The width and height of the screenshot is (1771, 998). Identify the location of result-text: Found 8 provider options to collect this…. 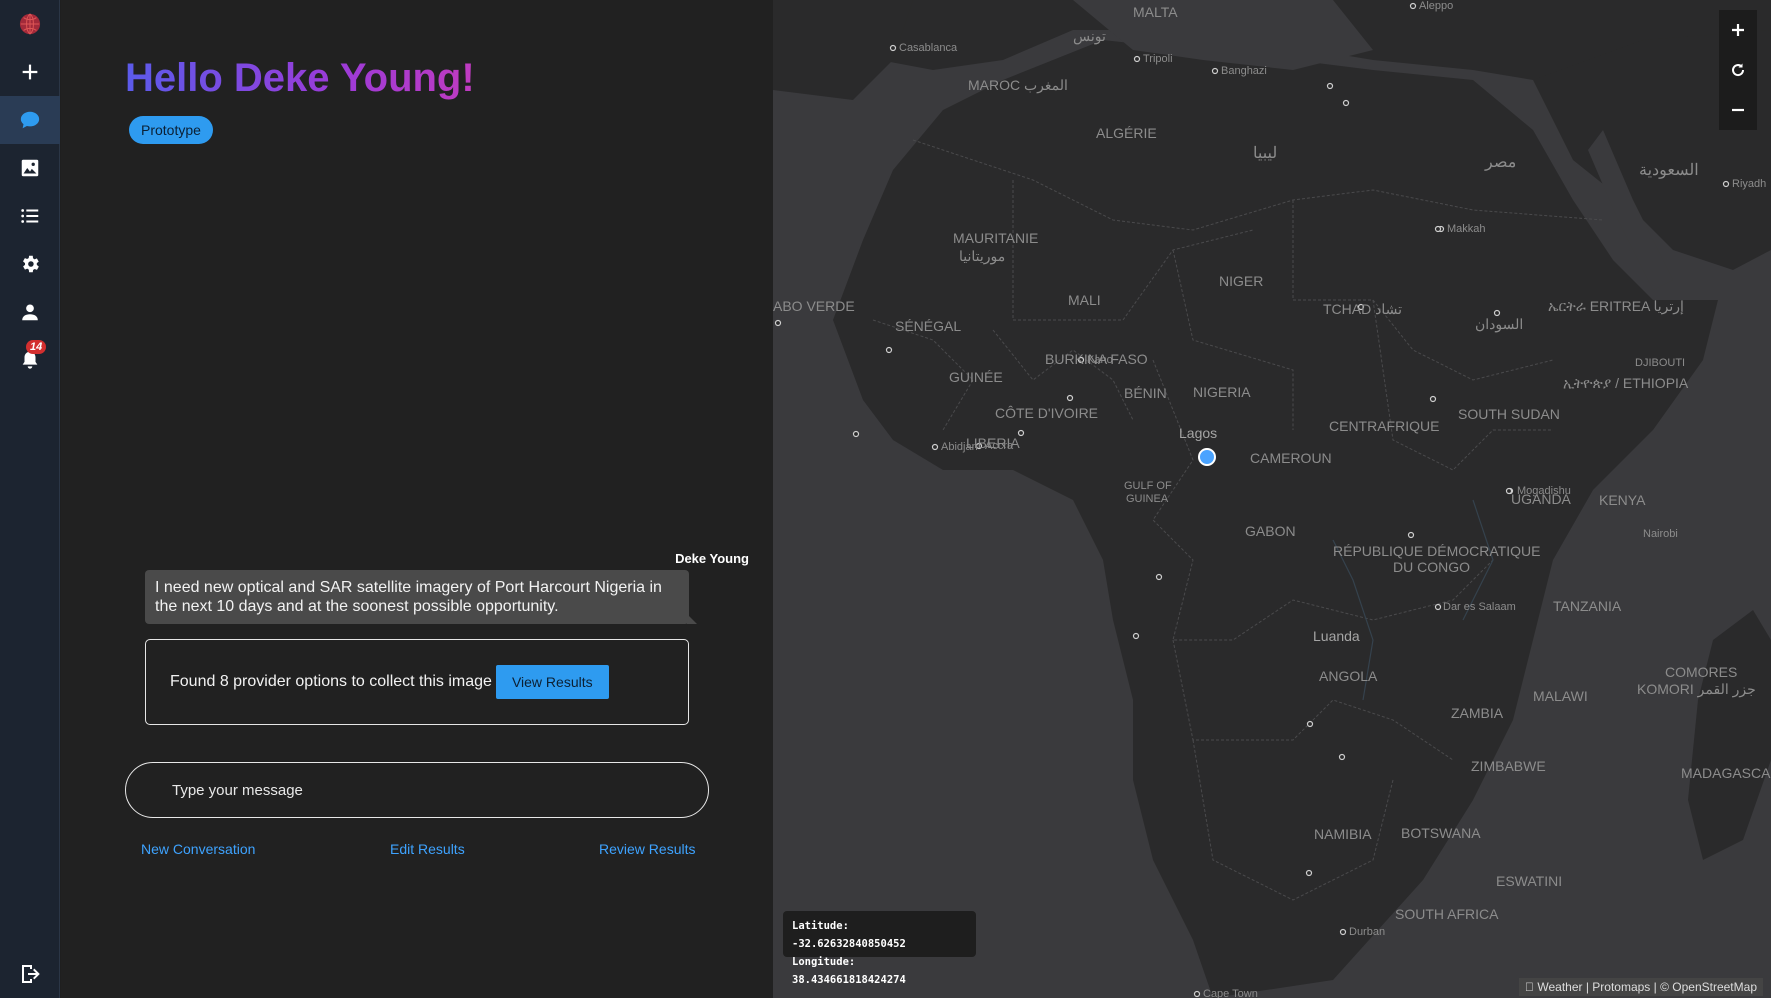
(331, 681).